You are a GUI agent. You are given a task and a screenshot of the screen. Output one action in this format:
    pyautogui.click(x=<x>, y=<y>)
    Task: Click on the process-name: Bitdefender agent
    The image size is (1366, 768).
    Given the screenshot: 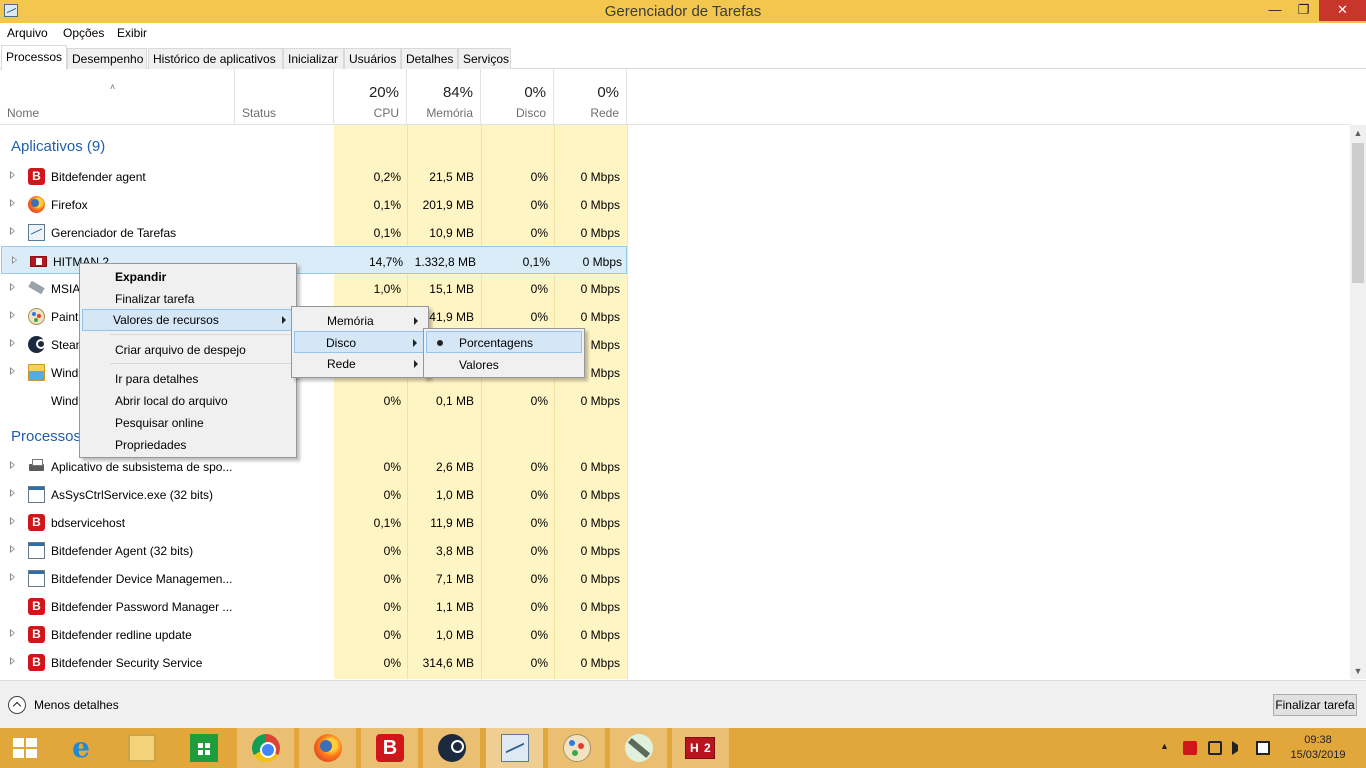 What is the action you would take?
    pyautogui.click(x=98, y=177)
    